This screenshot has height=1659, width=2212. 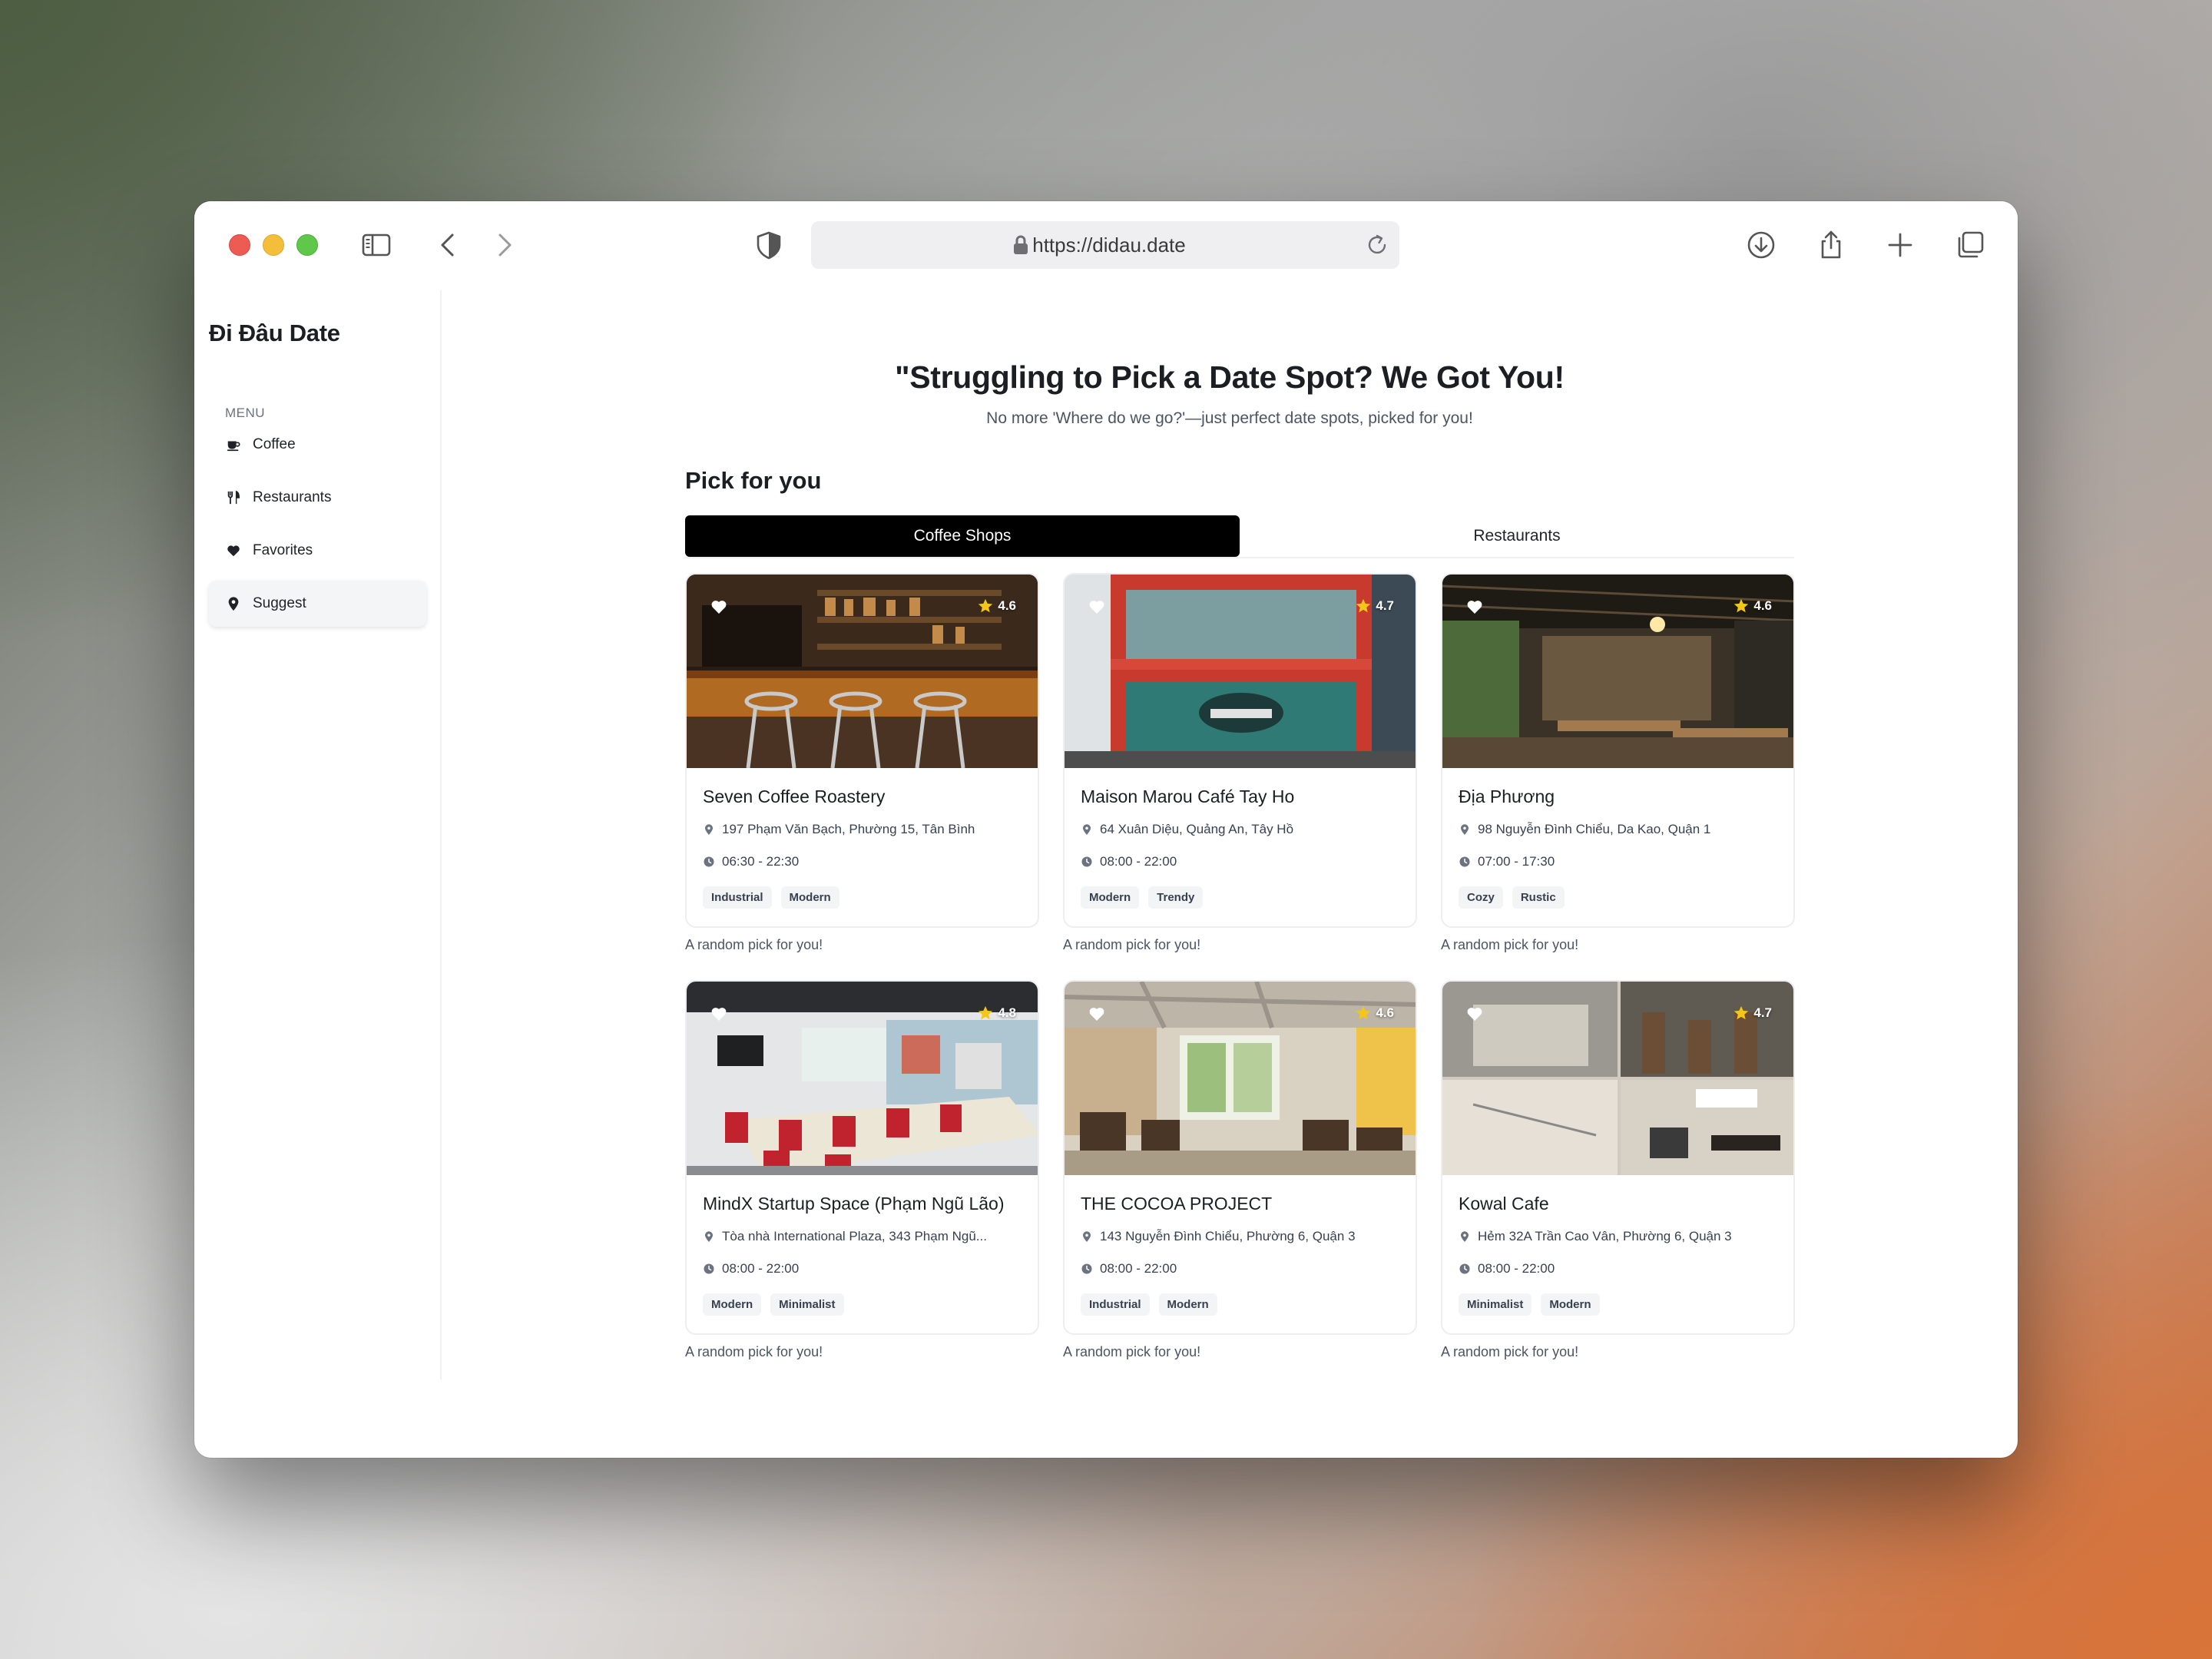 I want to click on rating-value: 4.7, so click(x=1385, y=606).